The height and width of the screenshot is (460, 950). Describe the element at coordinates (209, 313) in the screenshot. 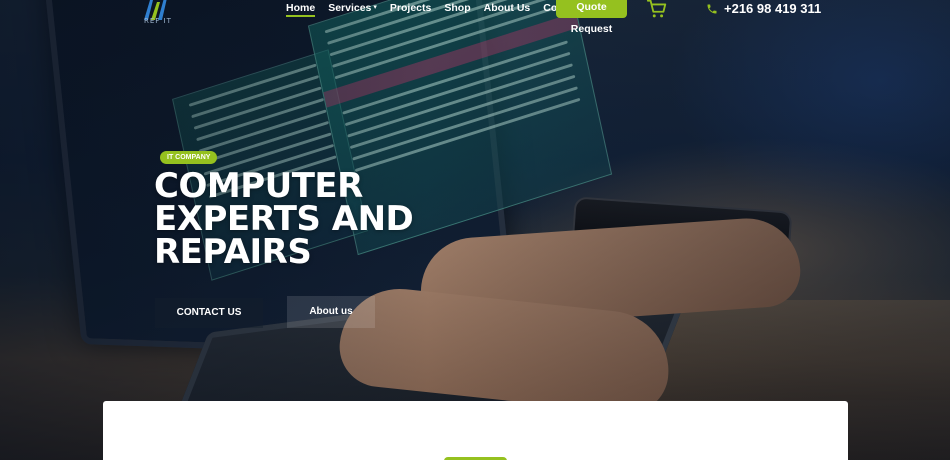

I see `contact-us-button: CONTACT US` at that location.